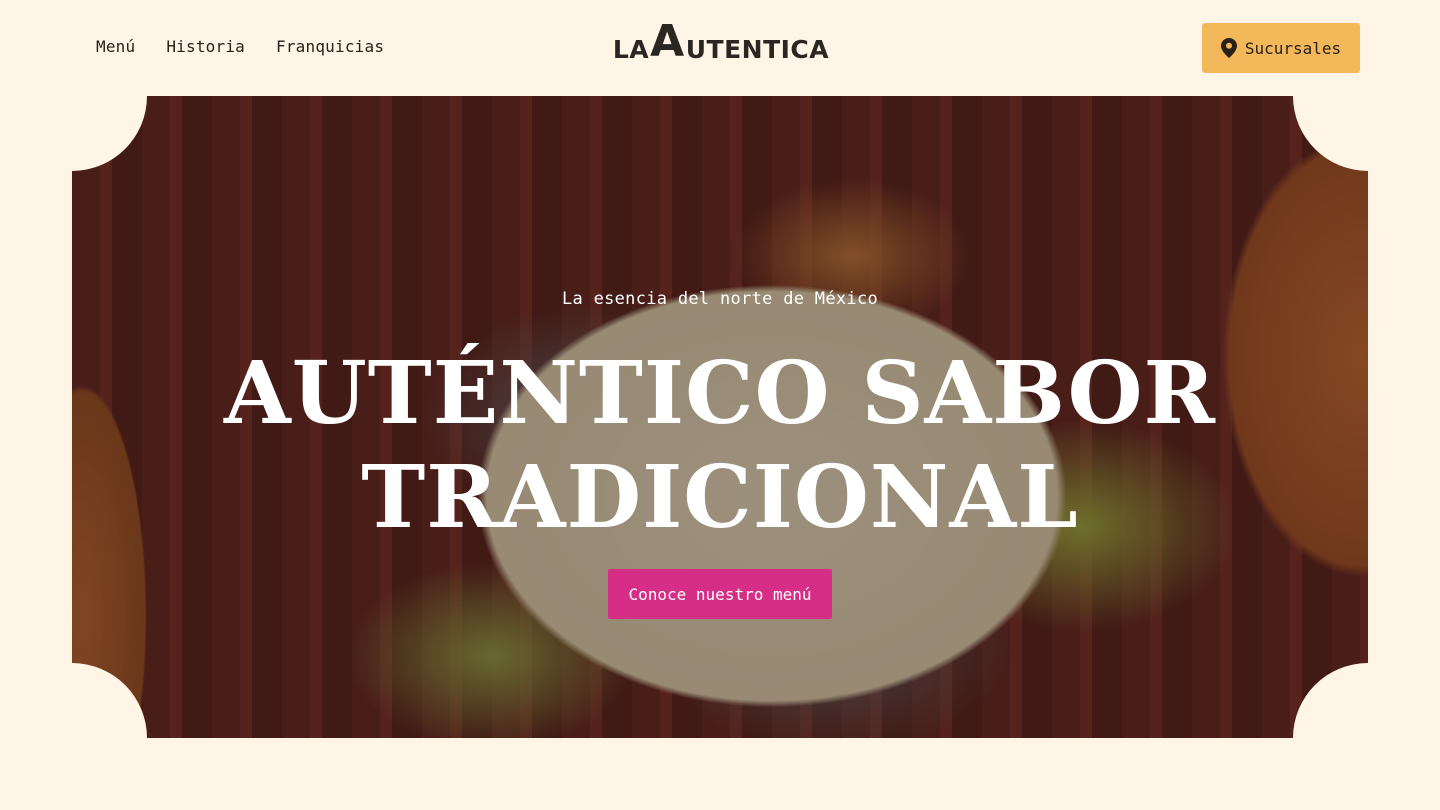 This screenshot has width=1440, height=810. What do you see at coordinates (720, 594) in the screenshot?
I see `menu-cta-button: Conoce nuestro menú` at bounding box center [720, 594].